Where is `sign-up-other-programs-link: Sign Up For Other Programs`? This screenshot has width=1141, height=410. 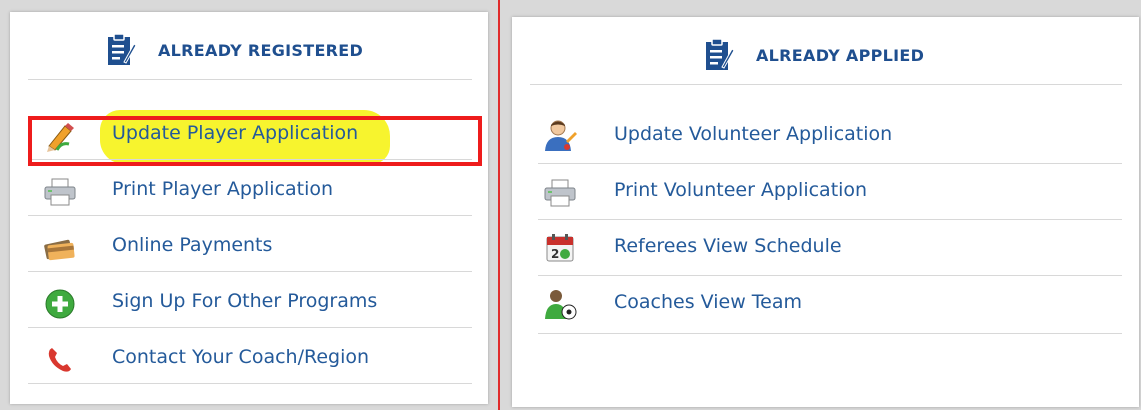 sign-up-other-programs-link: Sign Up For Other Programs is located at coordinates (249, 303).